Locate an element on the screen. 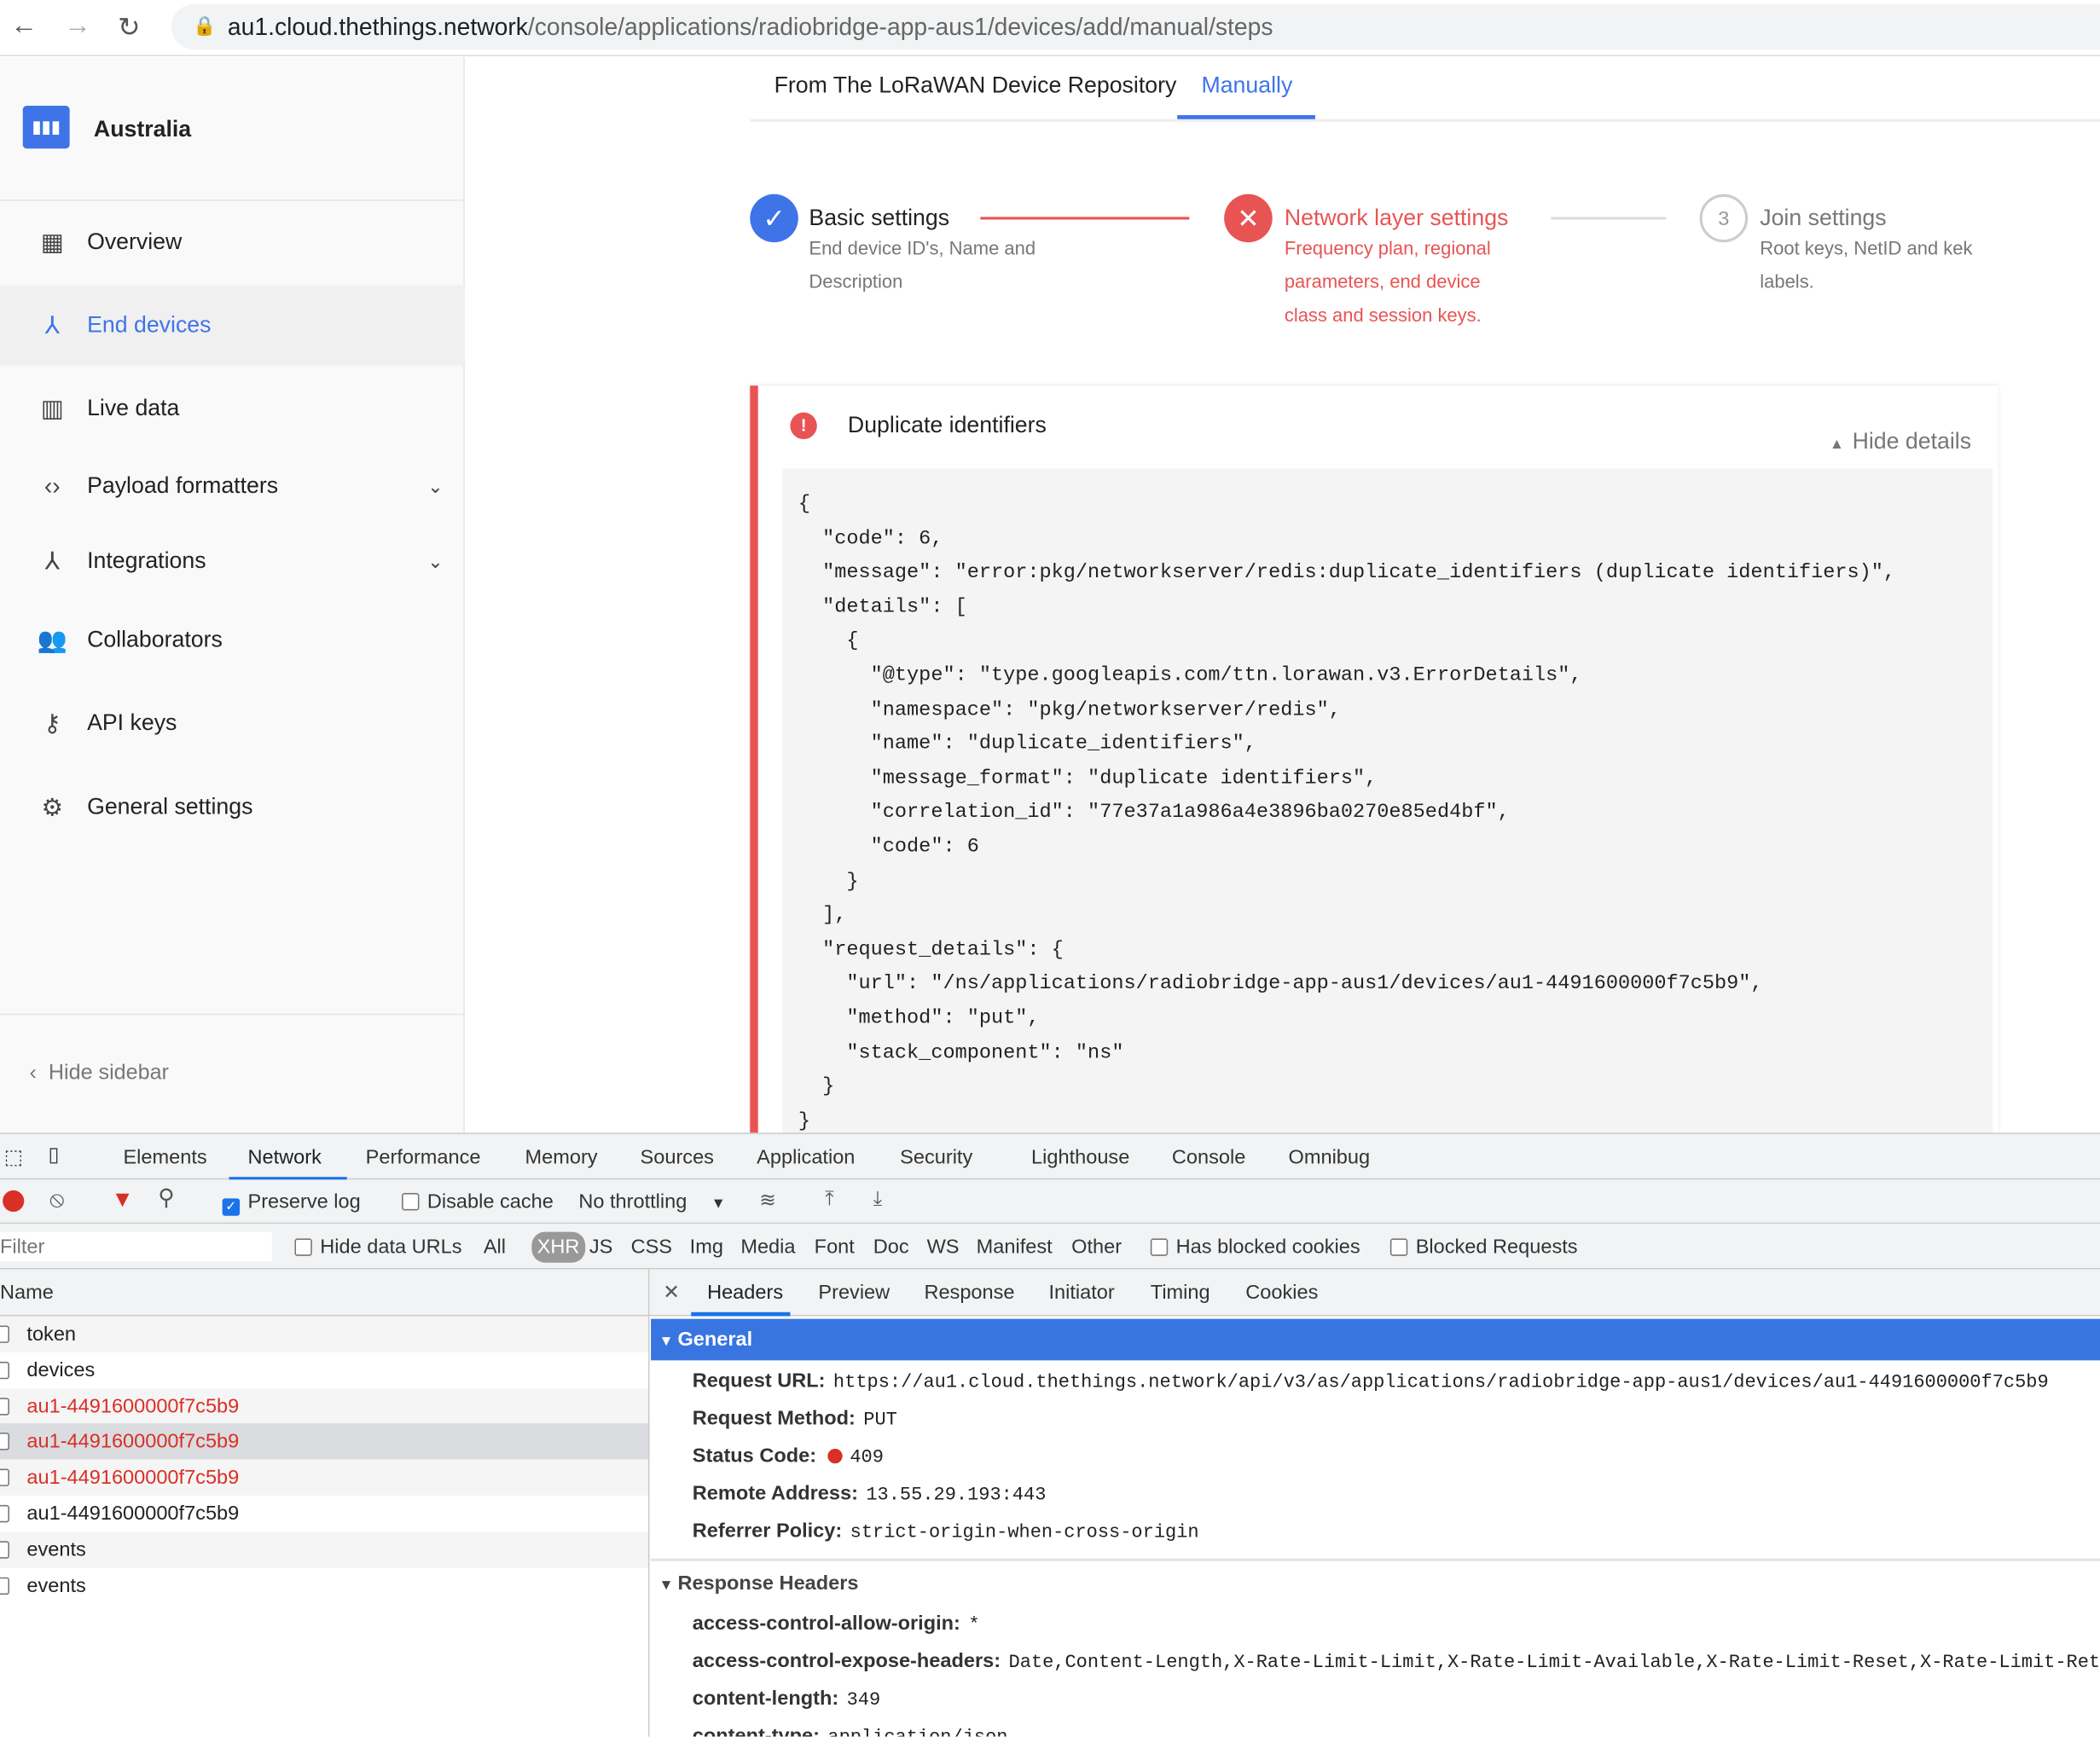 The width and height of the screenshot is (2100, 1737). gear-icon: ⚙ is located at coordinates (52, 806).